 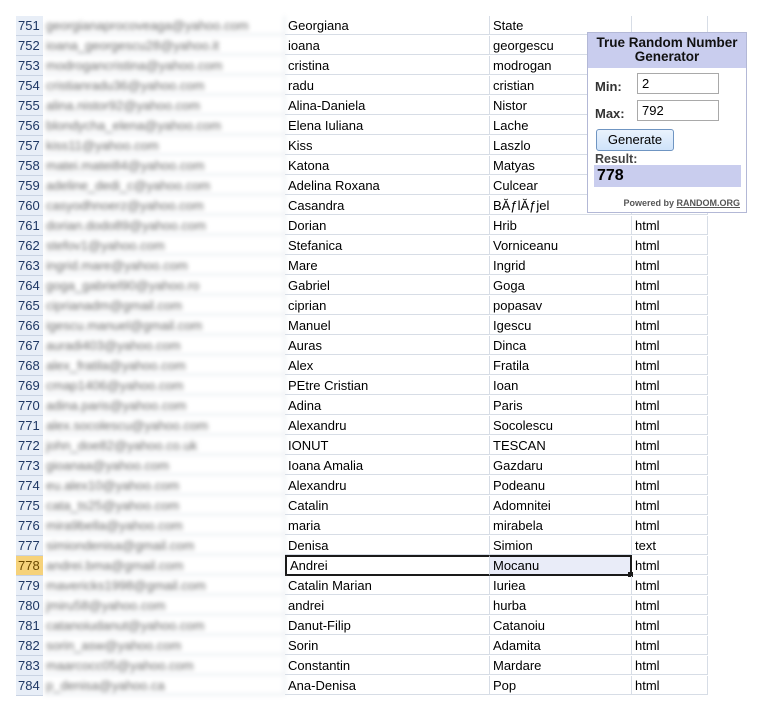 What do you see at coordinates (387, 85) in the screenshot?
I see `first-name-cell: radu` at bounding box center [387, 85].